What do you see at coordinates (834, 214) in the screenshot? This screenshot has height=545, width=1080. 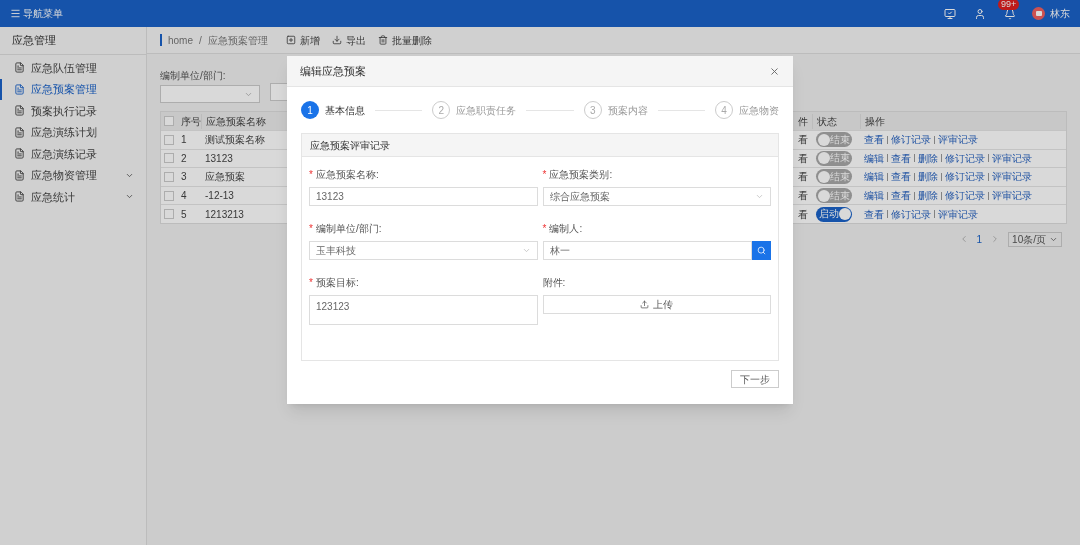 I see `status-switch: 启动` at bounding box center [834, 214].